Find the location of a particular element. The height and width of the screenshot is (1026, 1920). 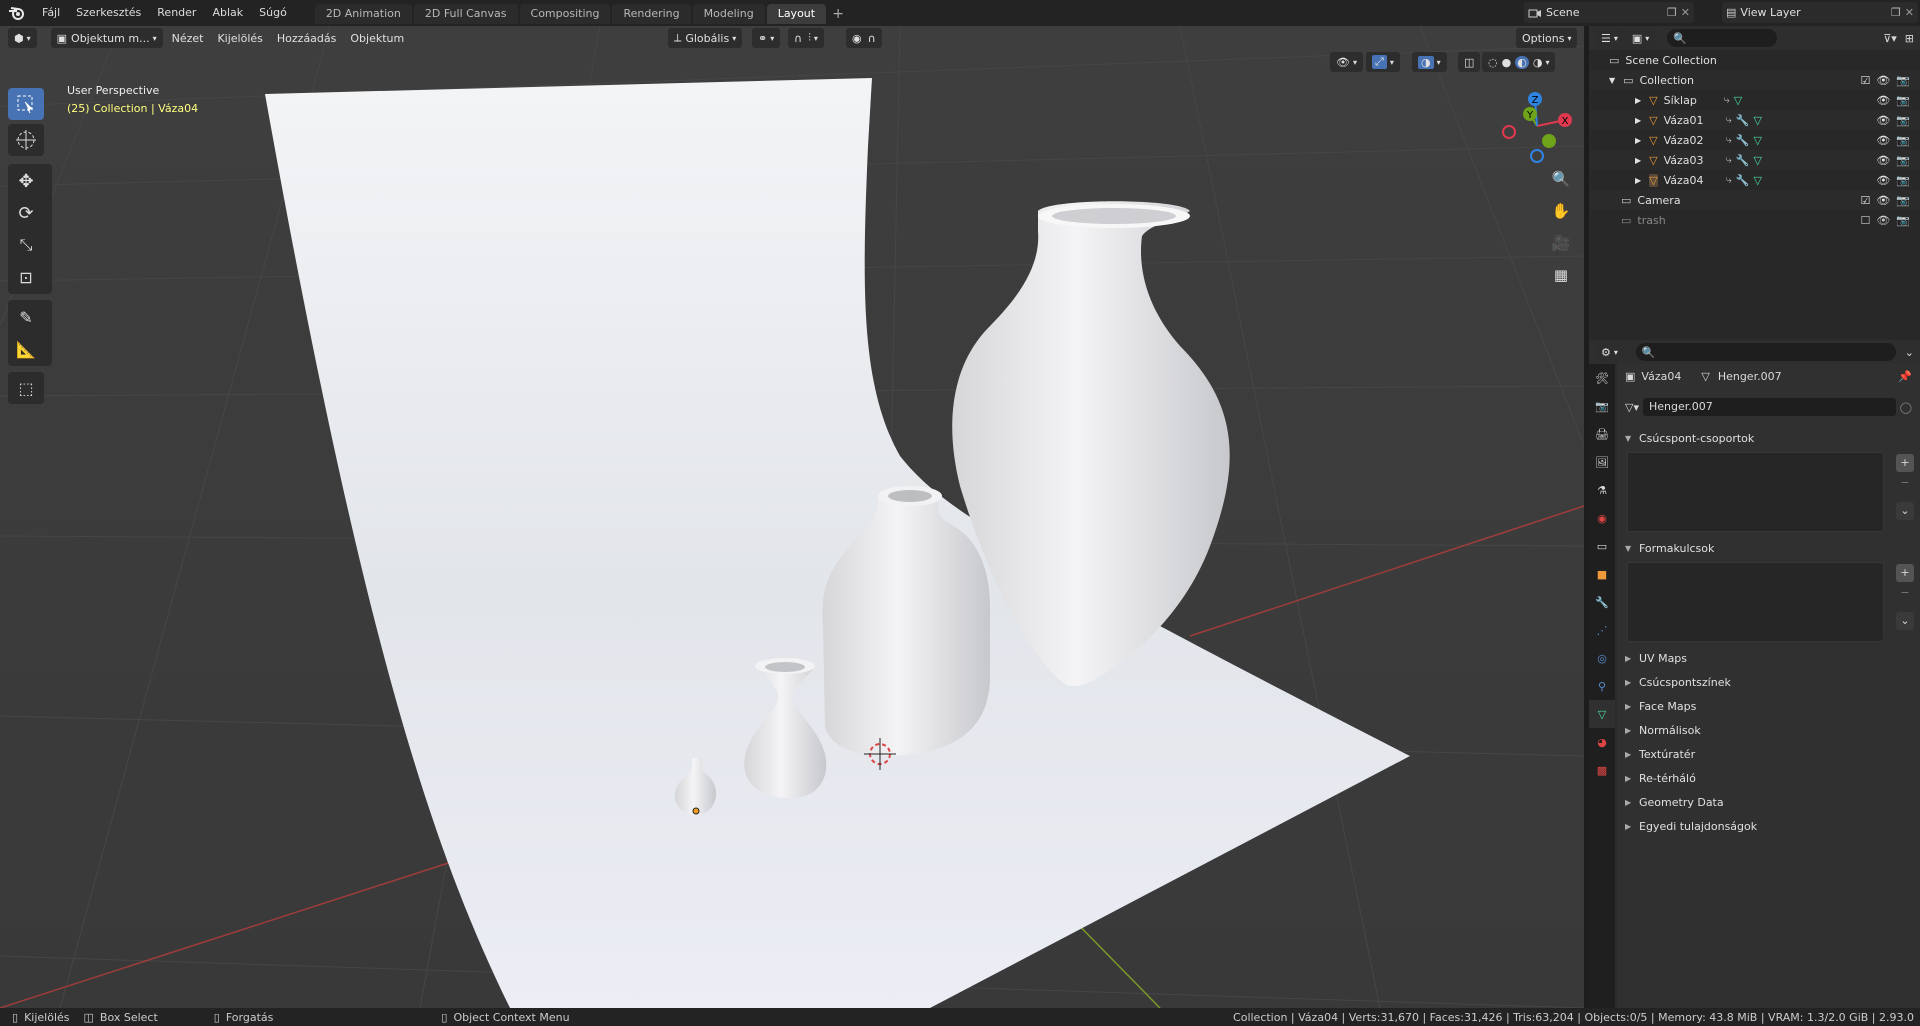

tab-2d-animation: 2D Animation is located at coordinates (363, 14).